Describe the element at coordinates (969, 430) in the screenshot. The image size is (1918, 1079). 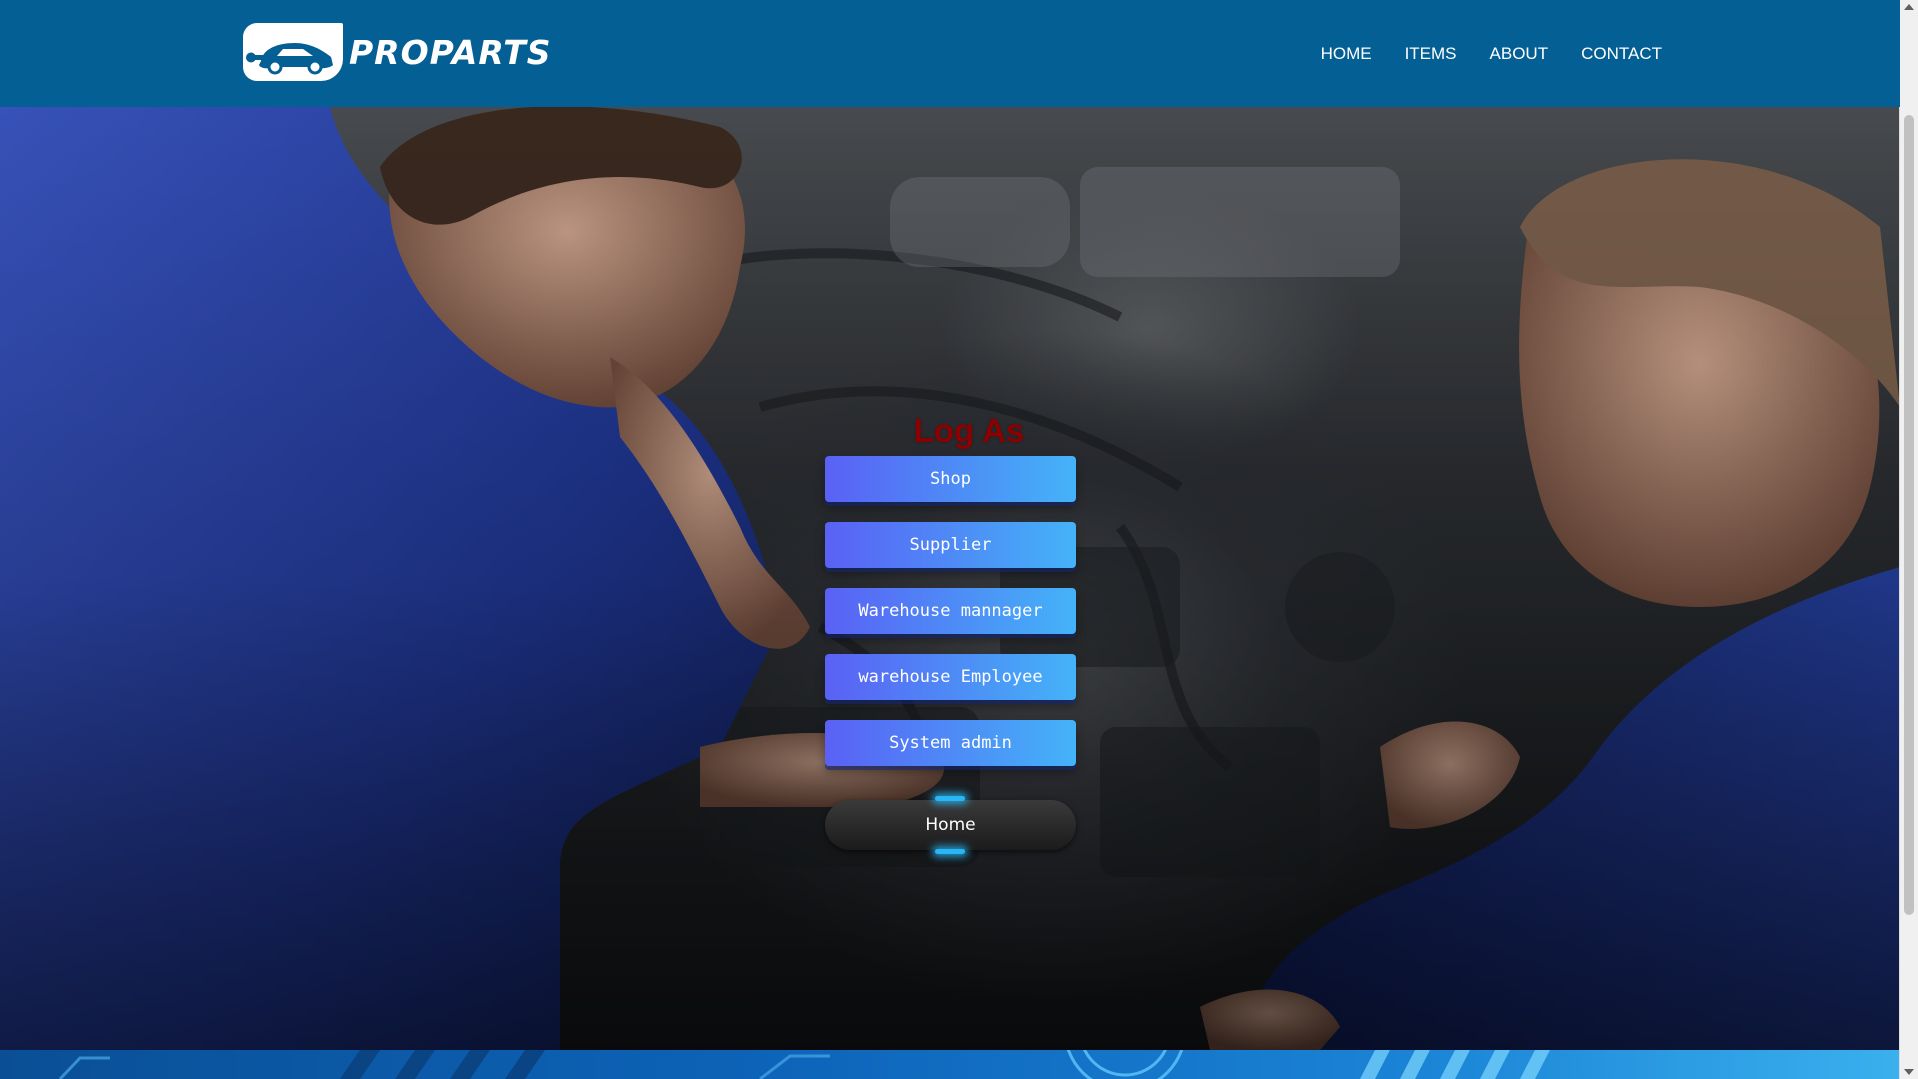
I see `login-title: Log As` at that location.